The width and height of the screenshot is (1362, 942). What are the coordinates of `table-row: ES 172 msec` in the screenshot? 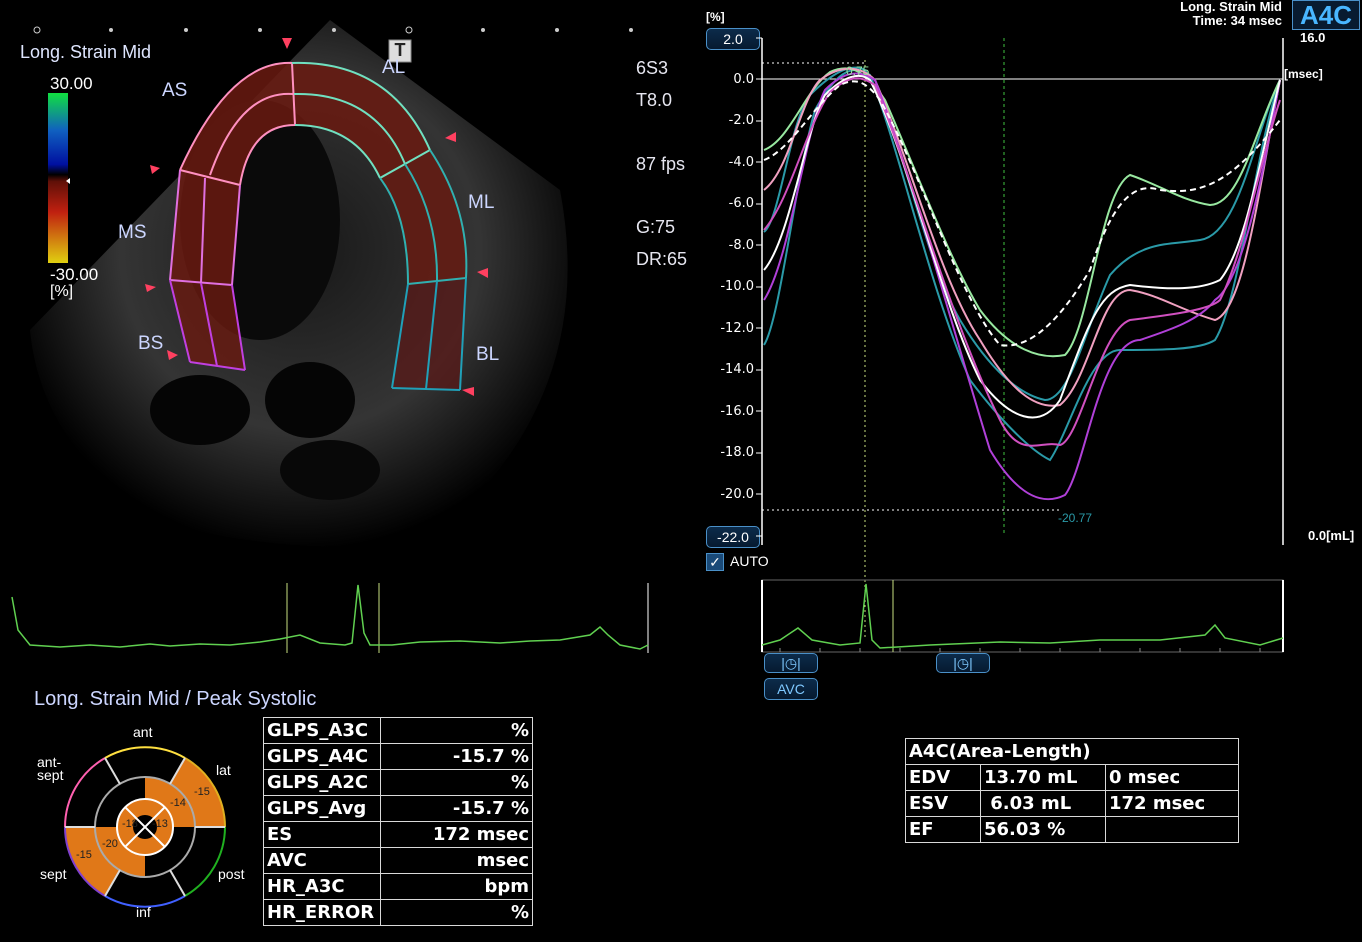 It's located at (398, 834).